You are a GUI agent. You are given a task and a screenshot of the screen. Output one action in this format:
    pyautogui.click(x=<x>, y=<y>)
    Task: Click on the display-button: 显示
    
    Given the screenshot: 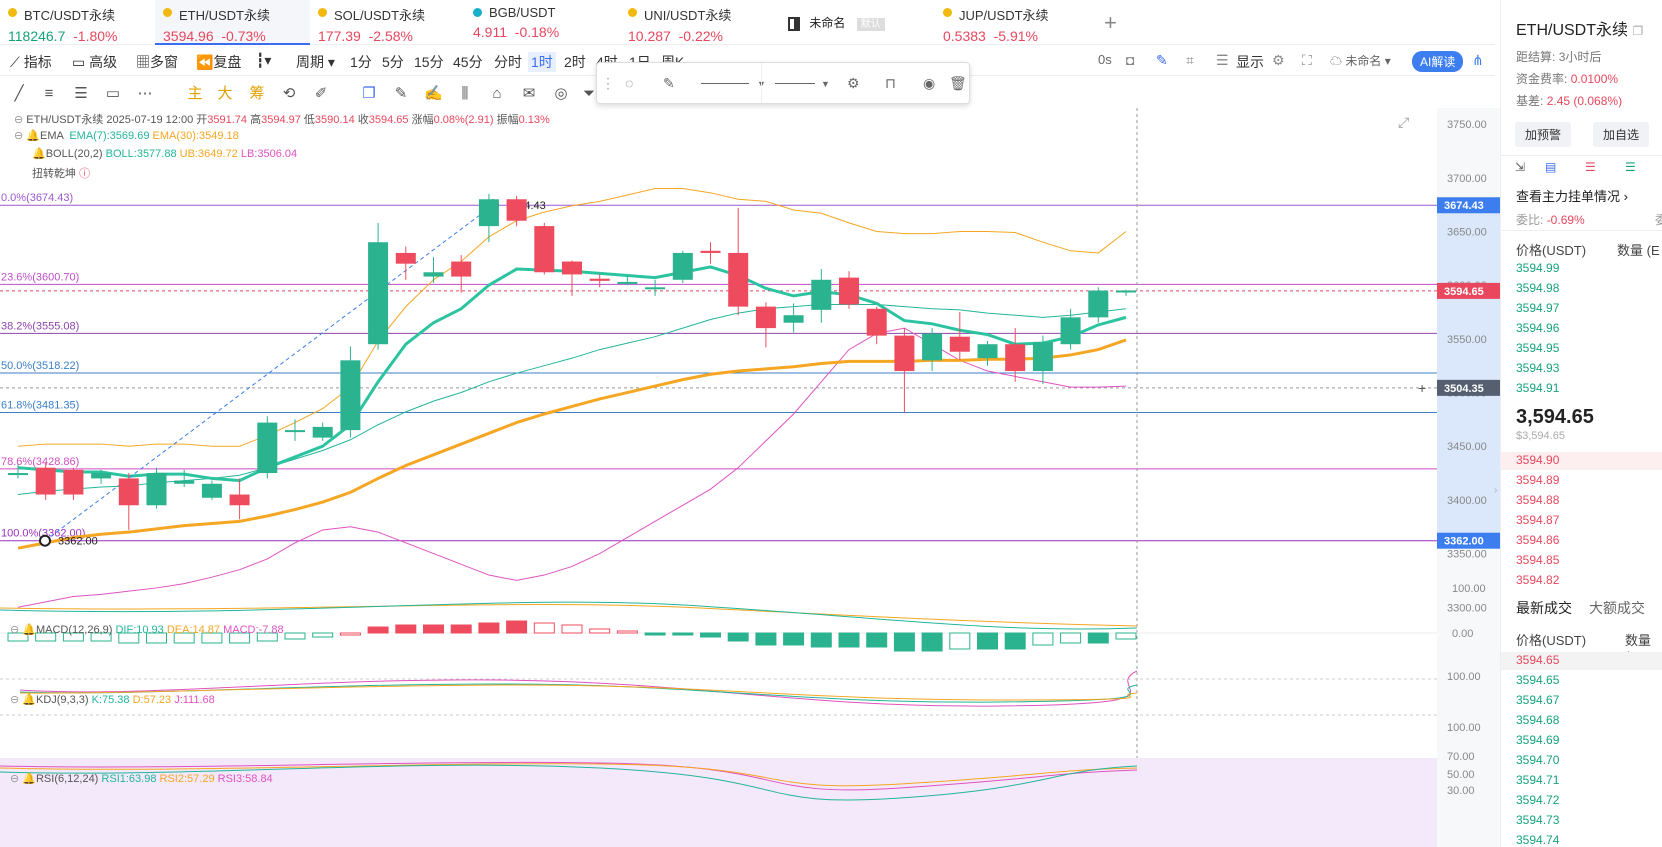 What is the action you would take?
    pyautogui.click(x=1250, y=62)
    